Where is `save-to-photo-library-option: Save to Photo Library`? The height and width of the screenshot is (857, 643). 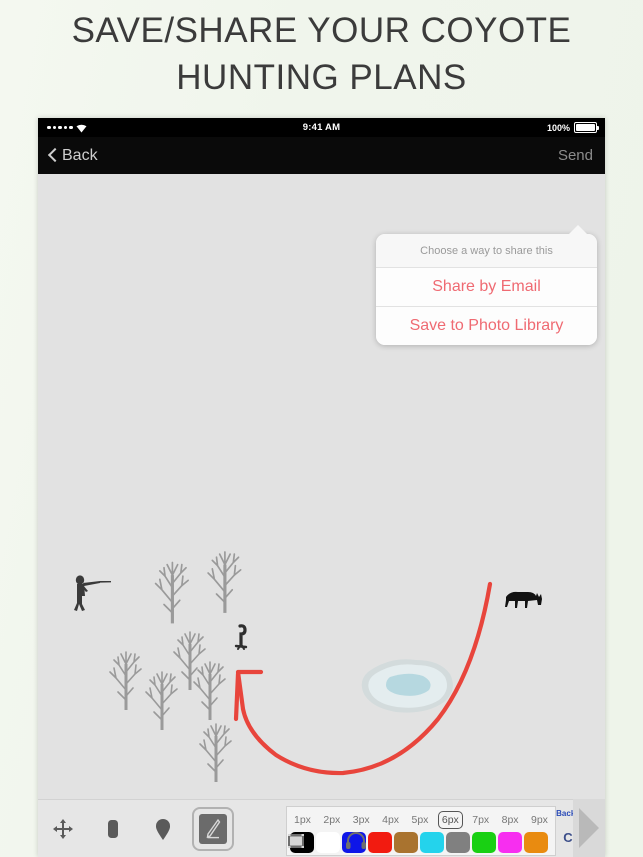
save-to-photo-library-option: Save to Photo Library is located at coordinates (486, 326).